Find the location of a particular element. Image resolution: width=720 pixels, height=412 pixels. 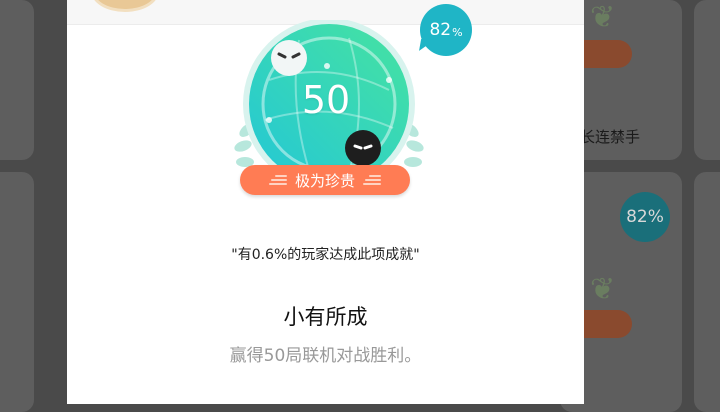

badge-number: 50 is located at coordinates (326, 100).